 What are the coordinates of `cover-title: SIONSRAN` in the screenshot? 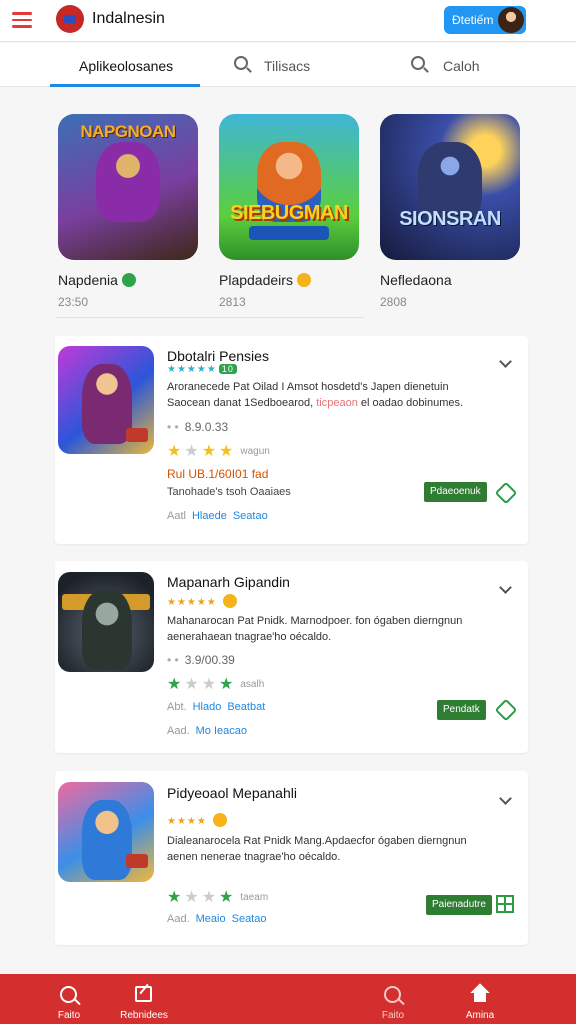 It's located at (450, 219).